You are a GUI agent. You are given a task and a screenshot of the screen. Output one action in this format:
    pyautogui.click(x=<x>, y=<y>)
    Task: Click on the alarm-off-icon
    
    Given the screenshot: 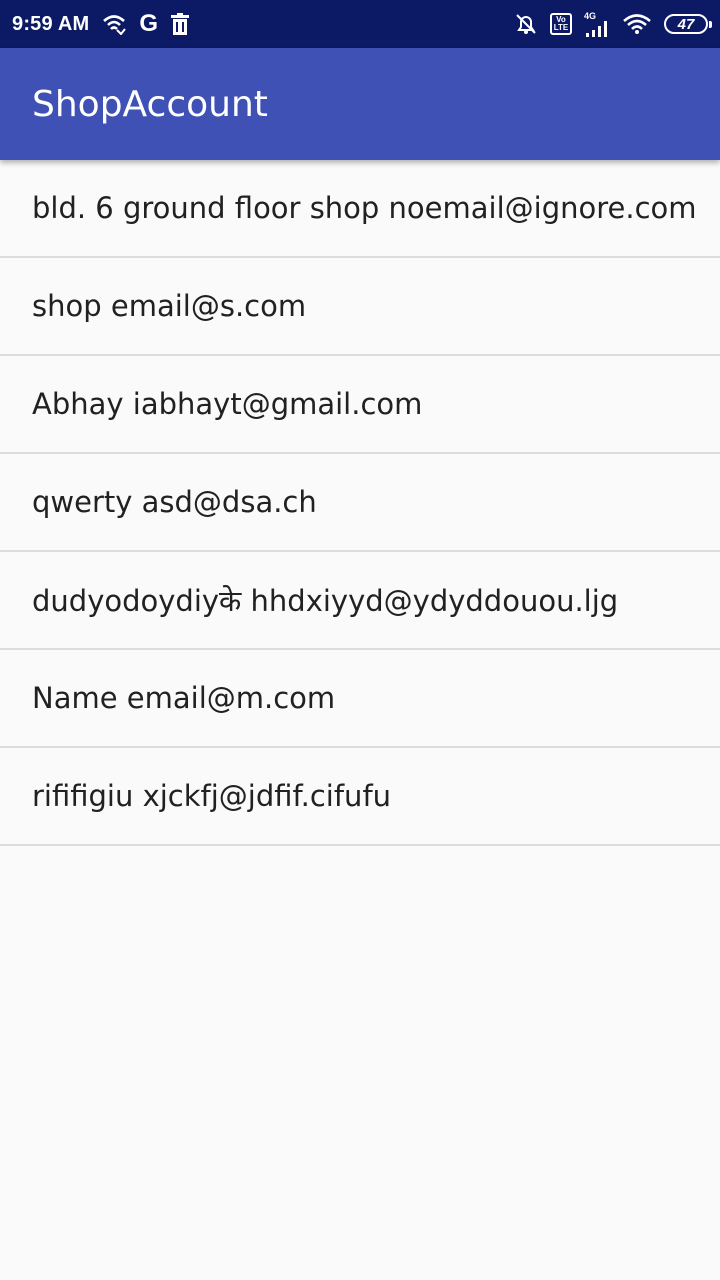 What is the action you would take?
    pyautogui.click(x=526, y=24)
    